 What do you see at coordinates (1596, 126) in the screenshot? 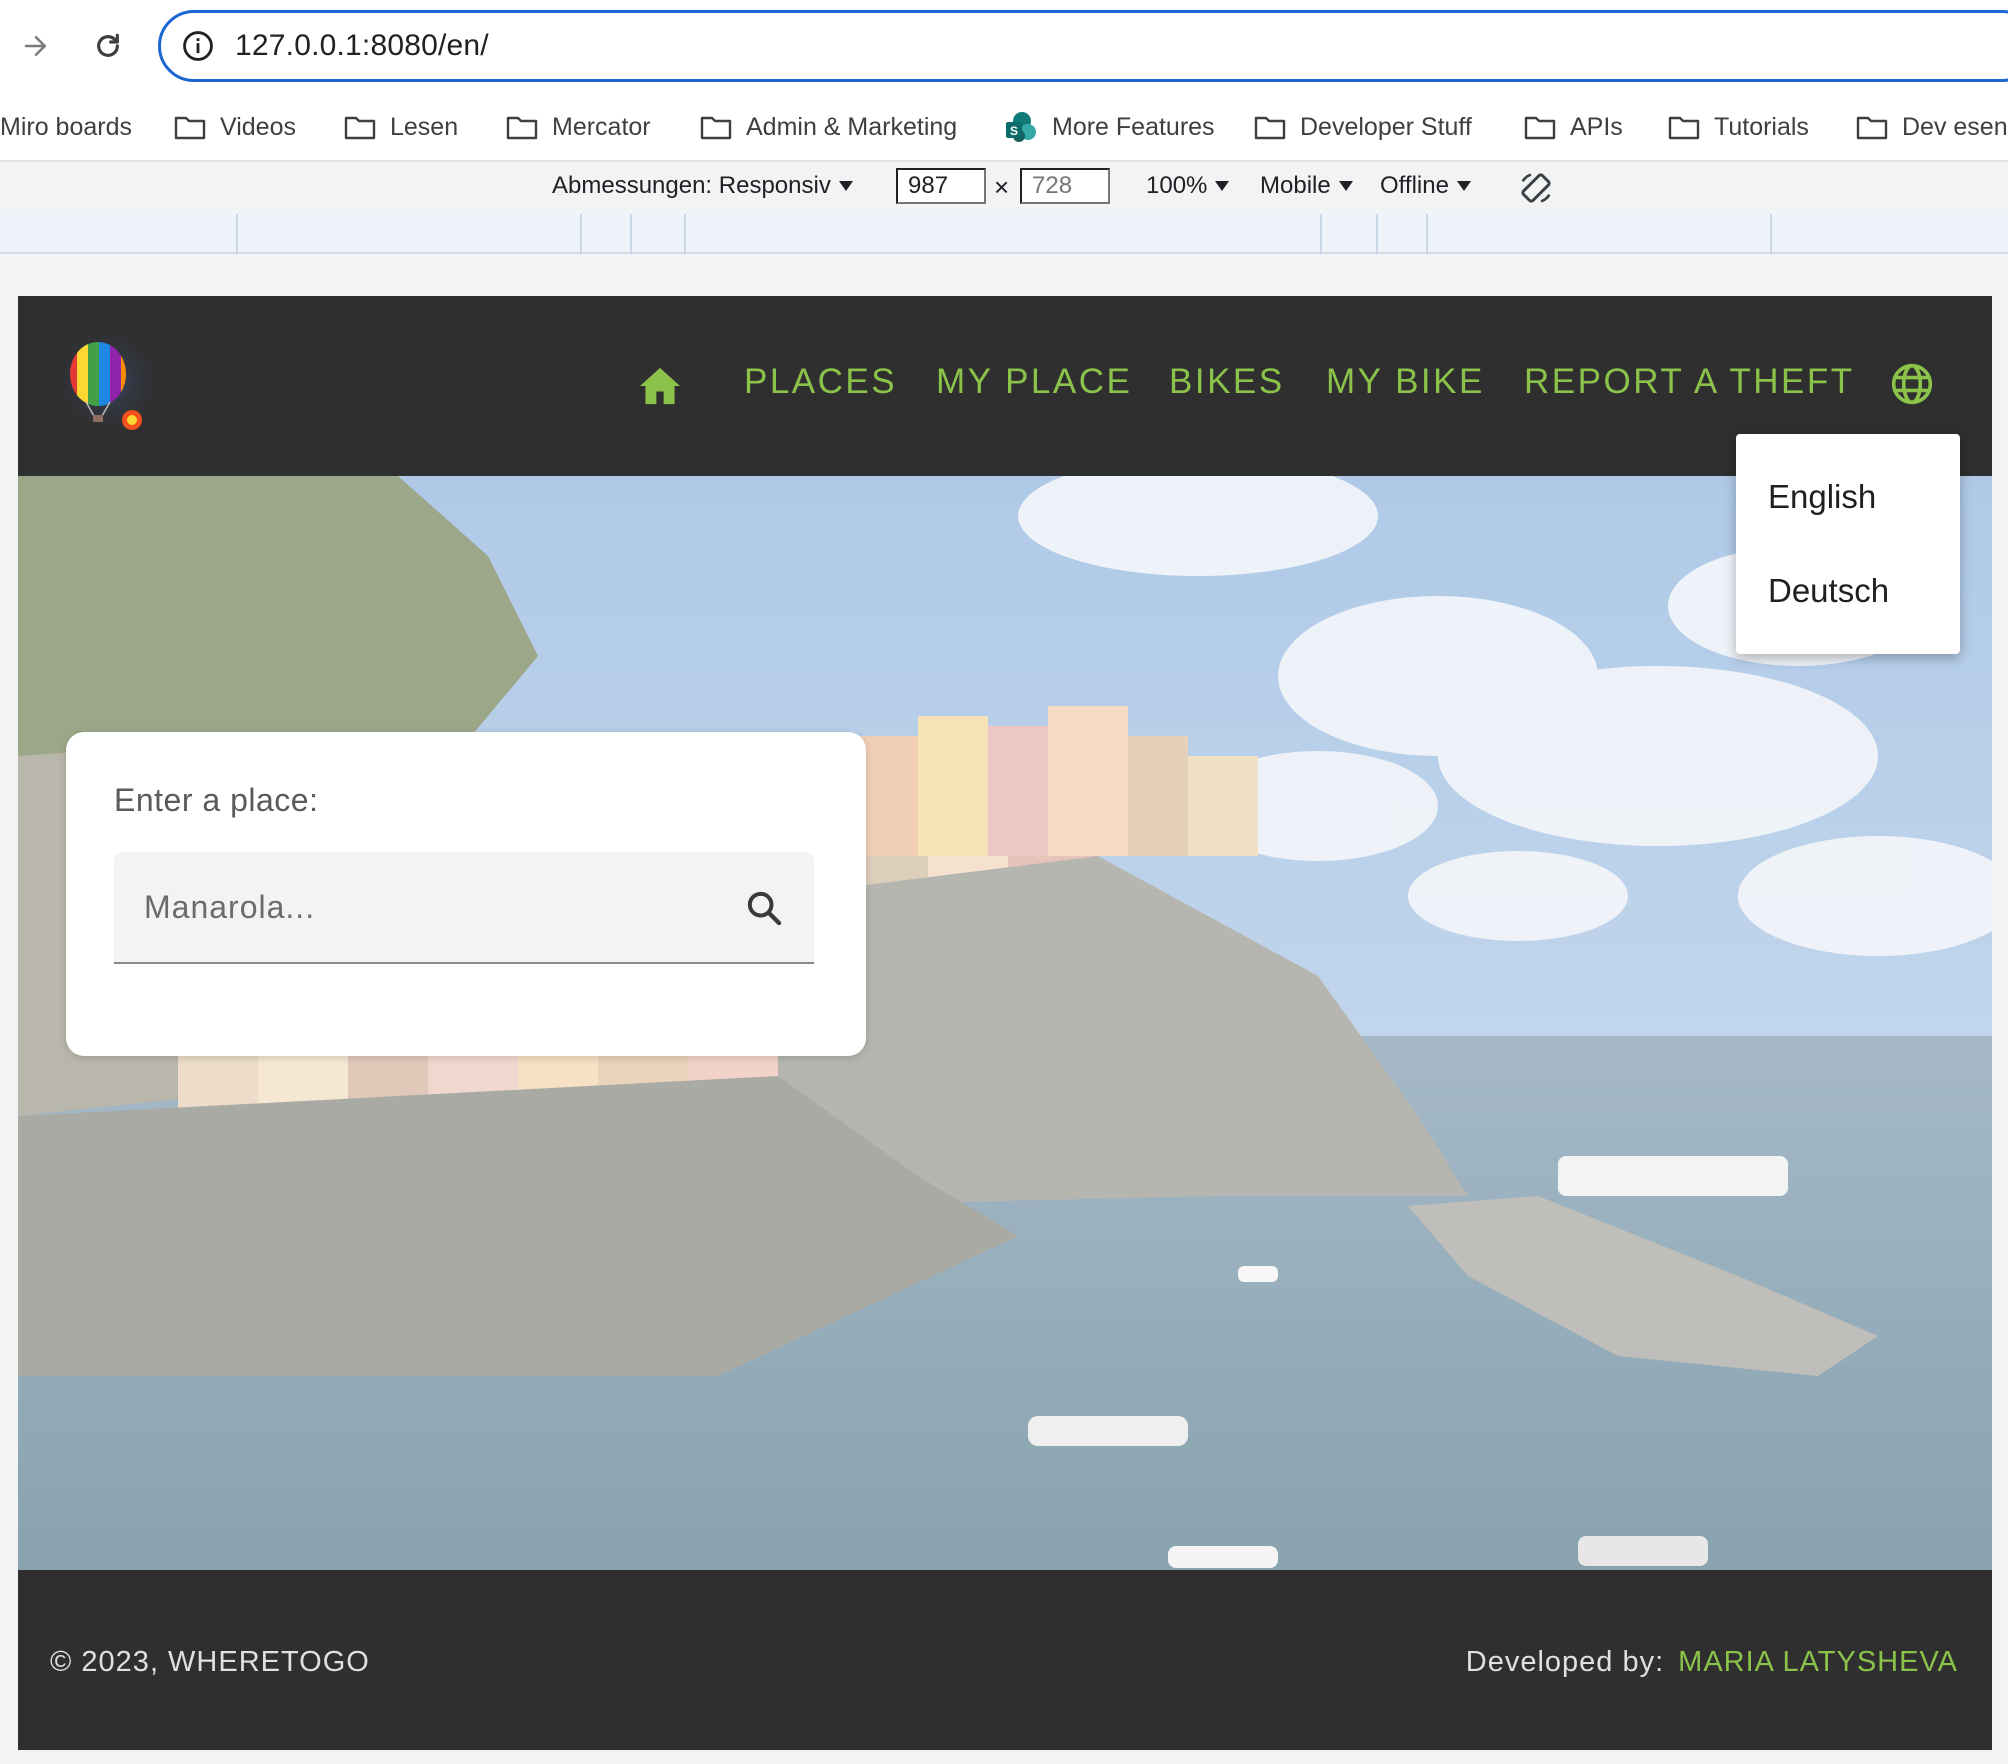
I see `bookmark-label: APIs` at bounding box center [1596, 126].